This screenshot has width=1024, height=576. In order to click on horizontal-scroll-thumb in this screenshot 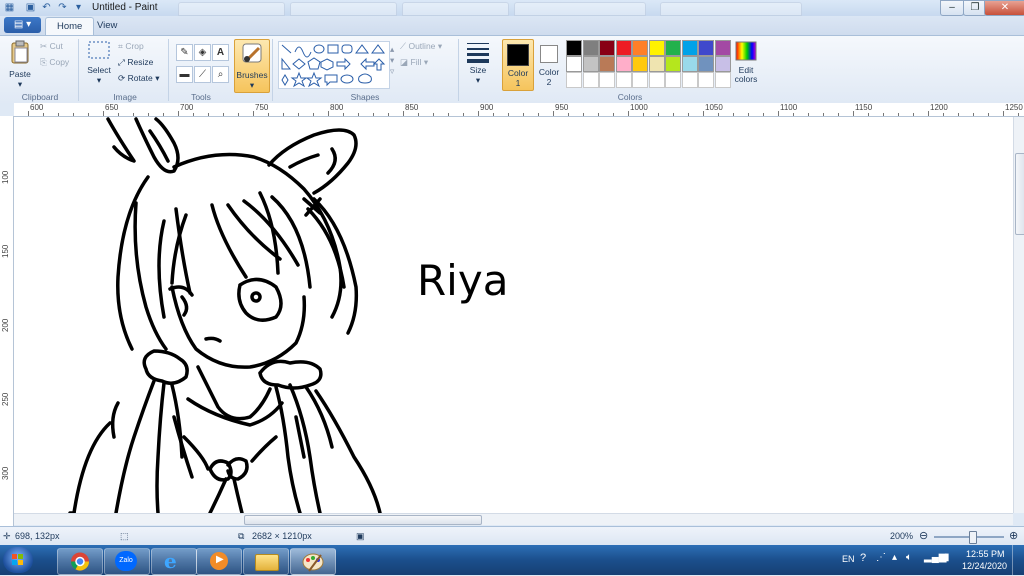, I will do `click(363, 520)`.